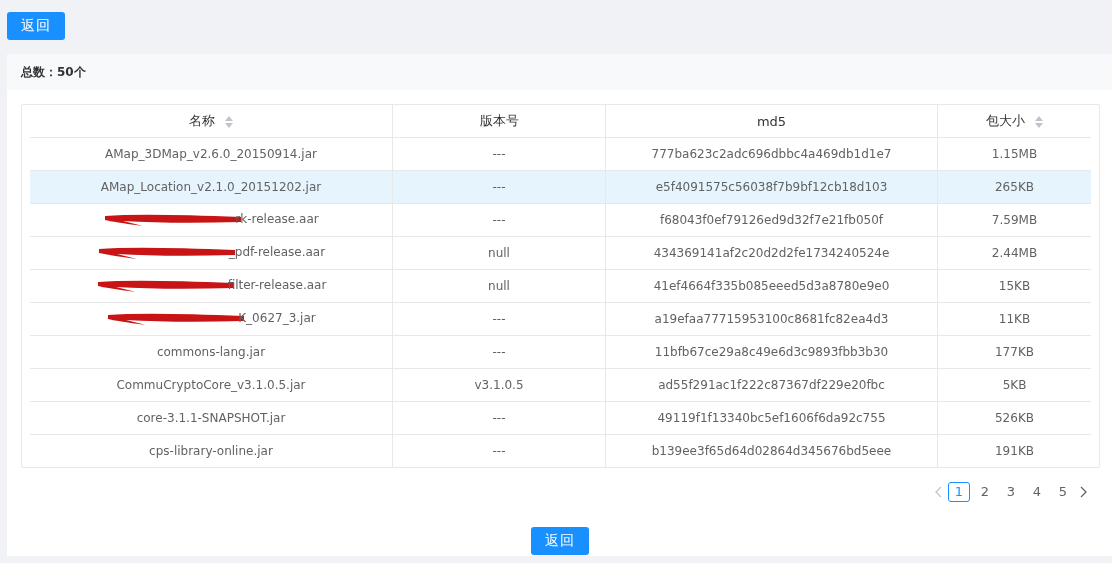 The width and height of the screenshot is (1112, 563). Describe the element at coordinates (211, 154) in the screenshot. I see `table-cell: AMap_3DMap_v2.6.0_20150914.jar` at that location.